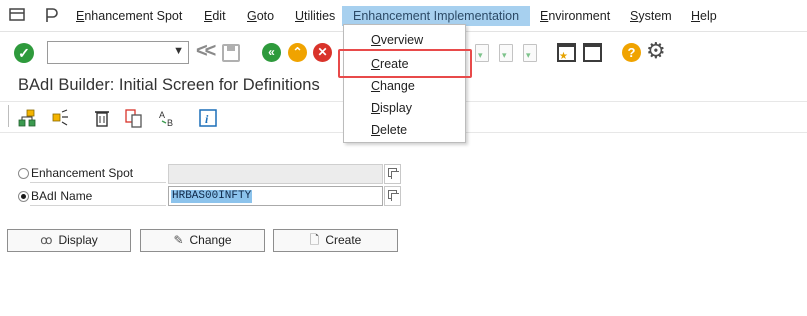 This screenshot has height=316, width=807. Describe the element at coordinates (27, 118) in the screenshot. I see `hierarchy-icon` at that location.